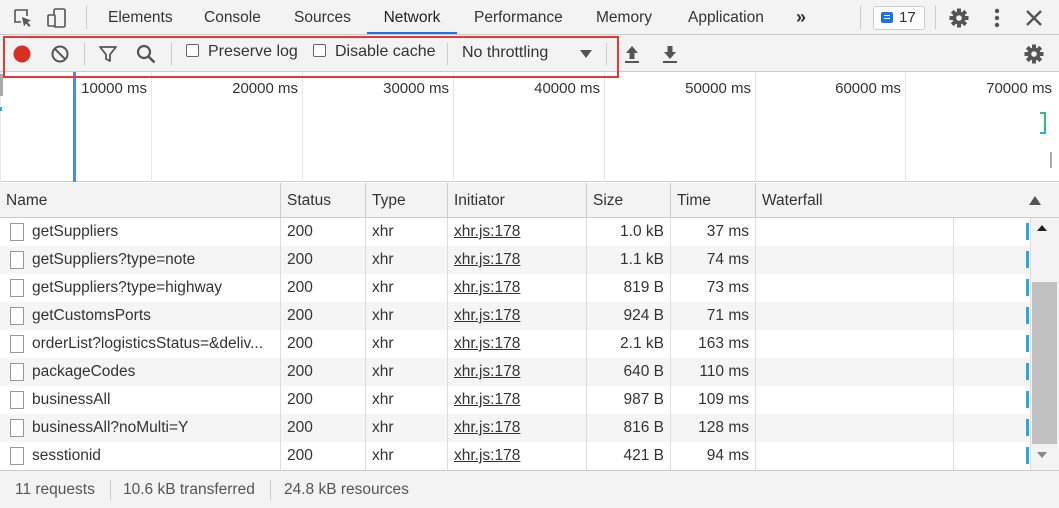 The width and height of the screenshot is (1059, 508). What do you see at coordinates (586, 54) in the screenshot?
I see `chevron-down-icon` at bounding box center [586, 54].